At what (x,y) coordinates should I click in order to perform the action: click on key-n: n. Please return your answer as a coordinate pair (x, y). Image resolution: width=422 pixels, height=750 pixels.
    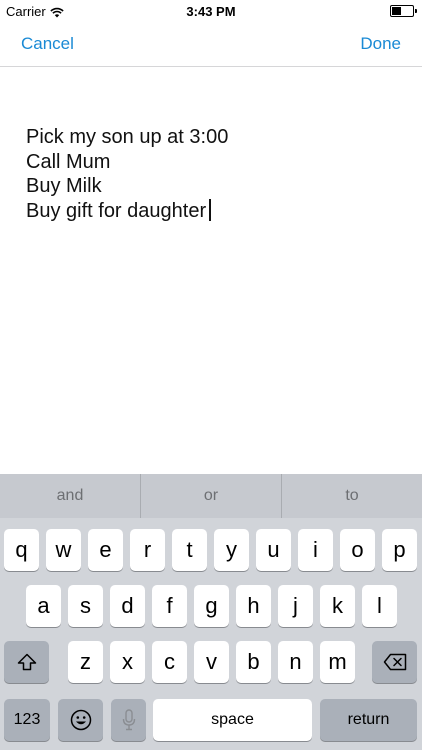
    Looking at the image, I should click on (295, 662).